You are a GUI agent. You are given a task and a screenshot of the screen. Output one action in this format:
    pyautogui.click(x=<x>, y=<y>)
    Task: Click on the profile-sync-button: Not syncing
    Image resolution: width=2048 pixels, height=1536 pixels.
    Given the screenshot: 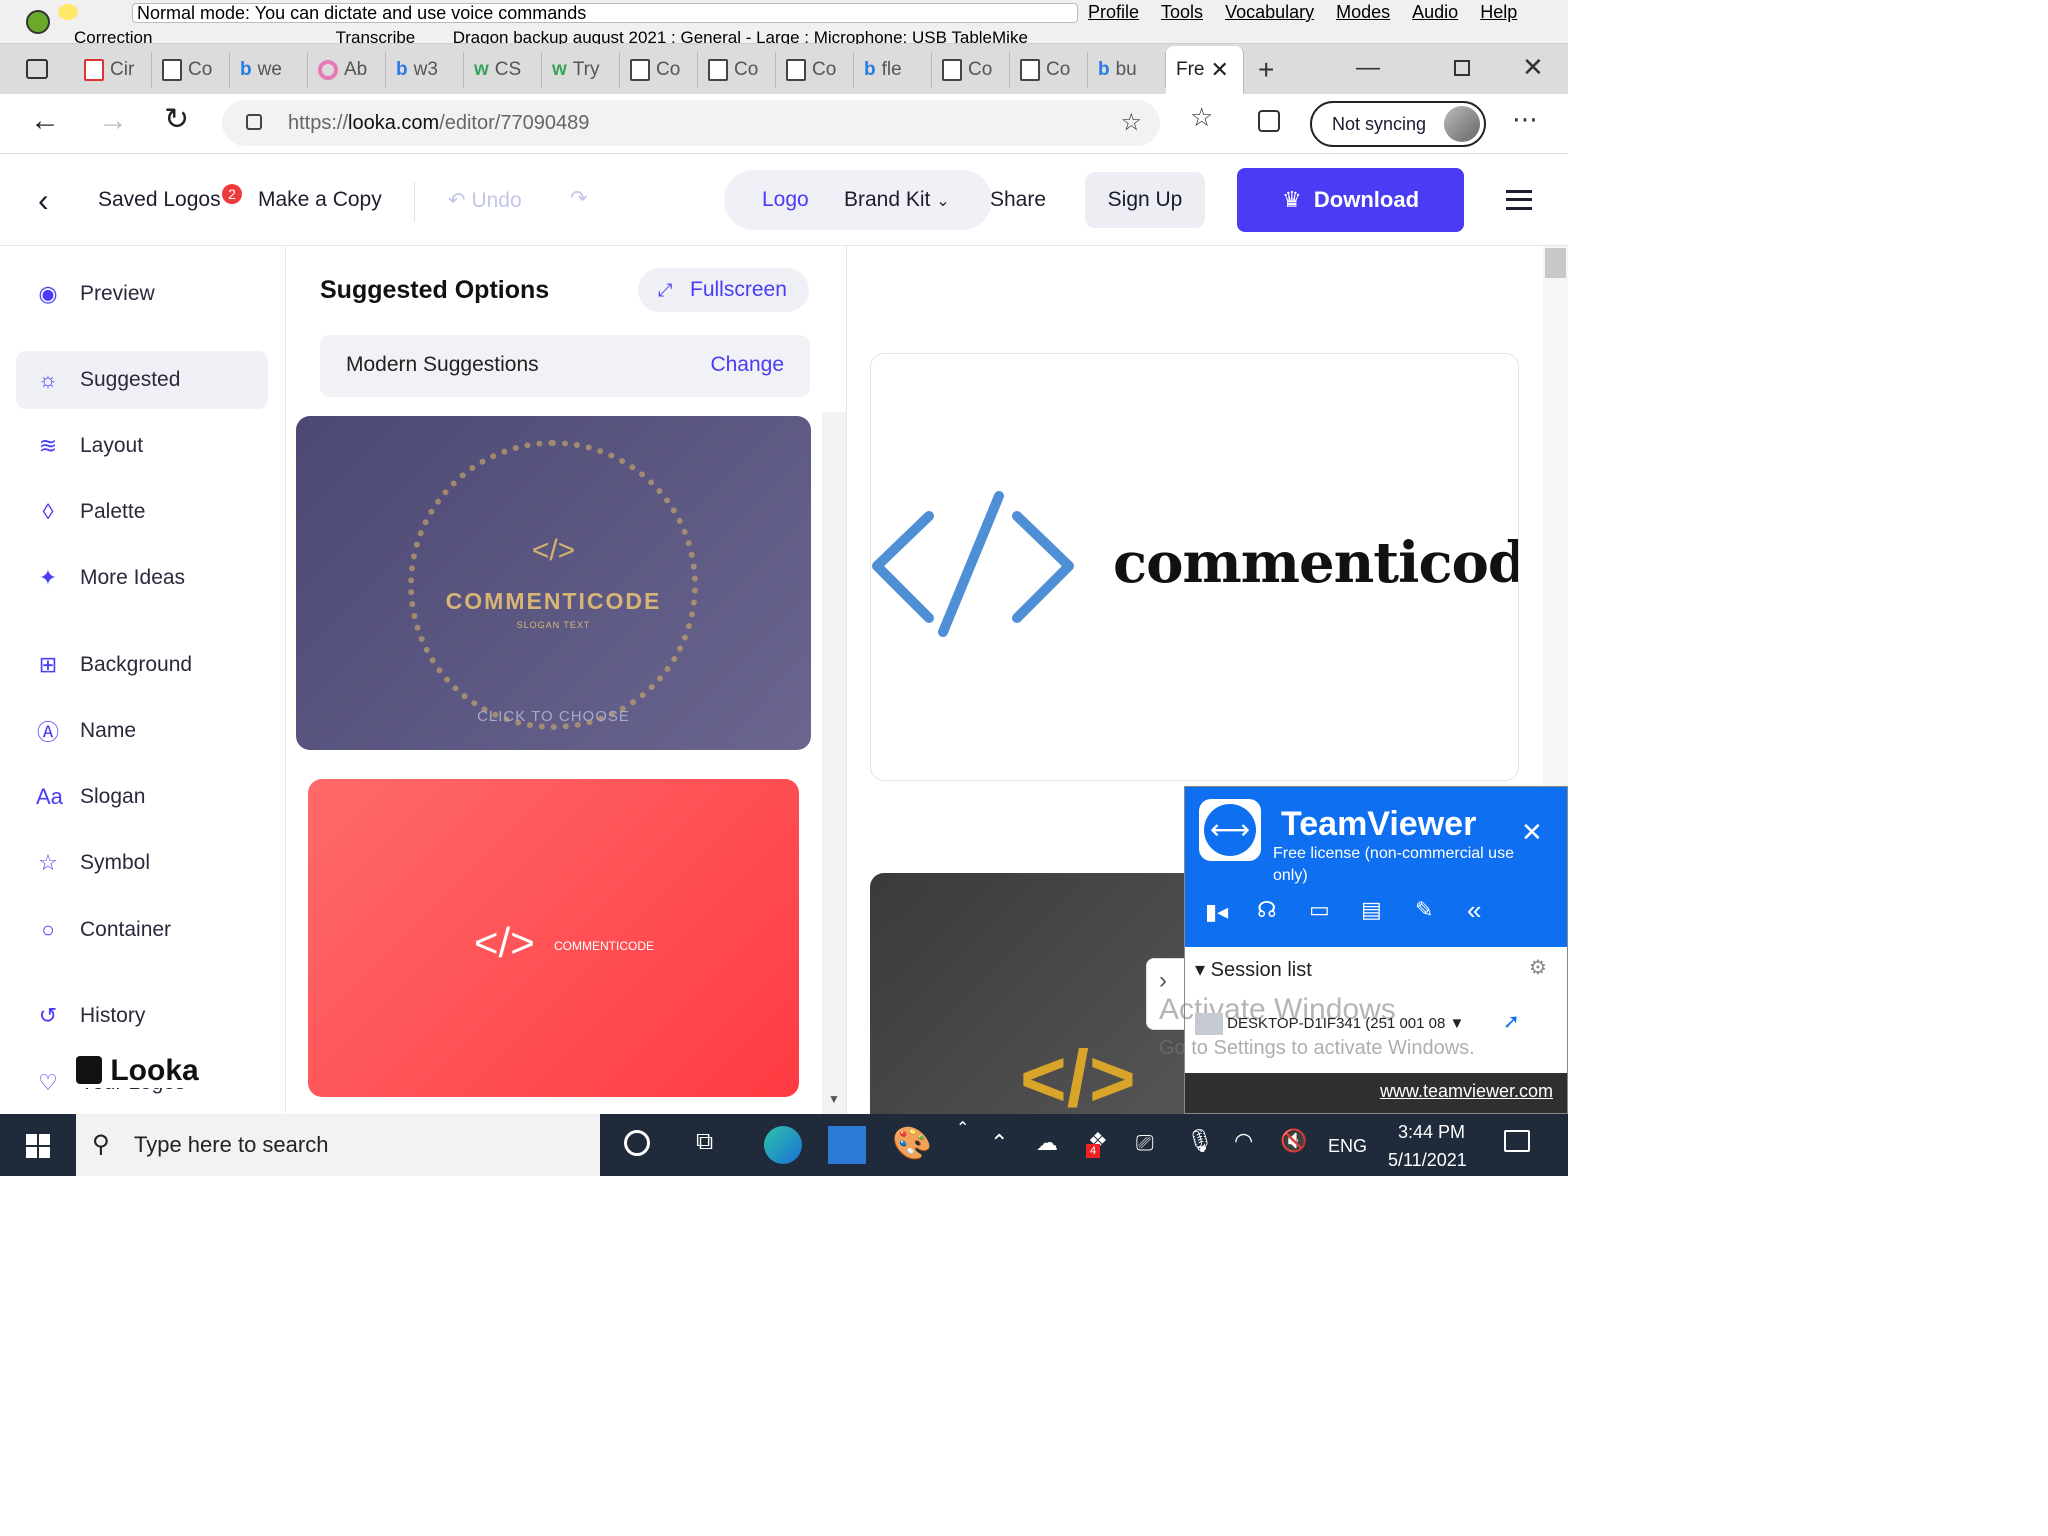 What is the action you would take?
    pyautogui.click(x=1398, y=124)
    